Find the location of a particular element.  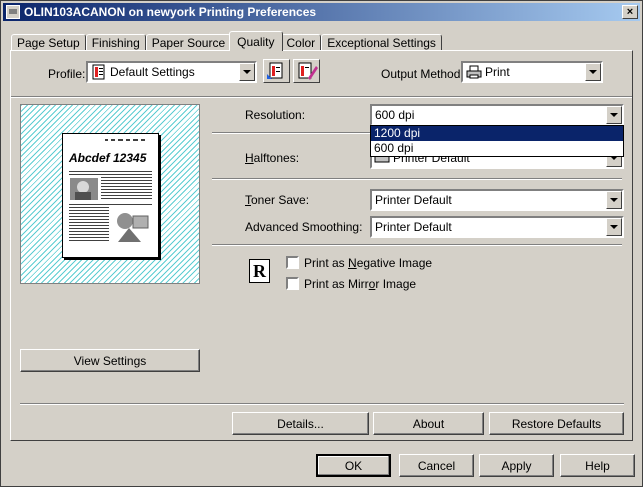

advanced-smoothing-value: Printer Default is located at coordinates (413, 227).